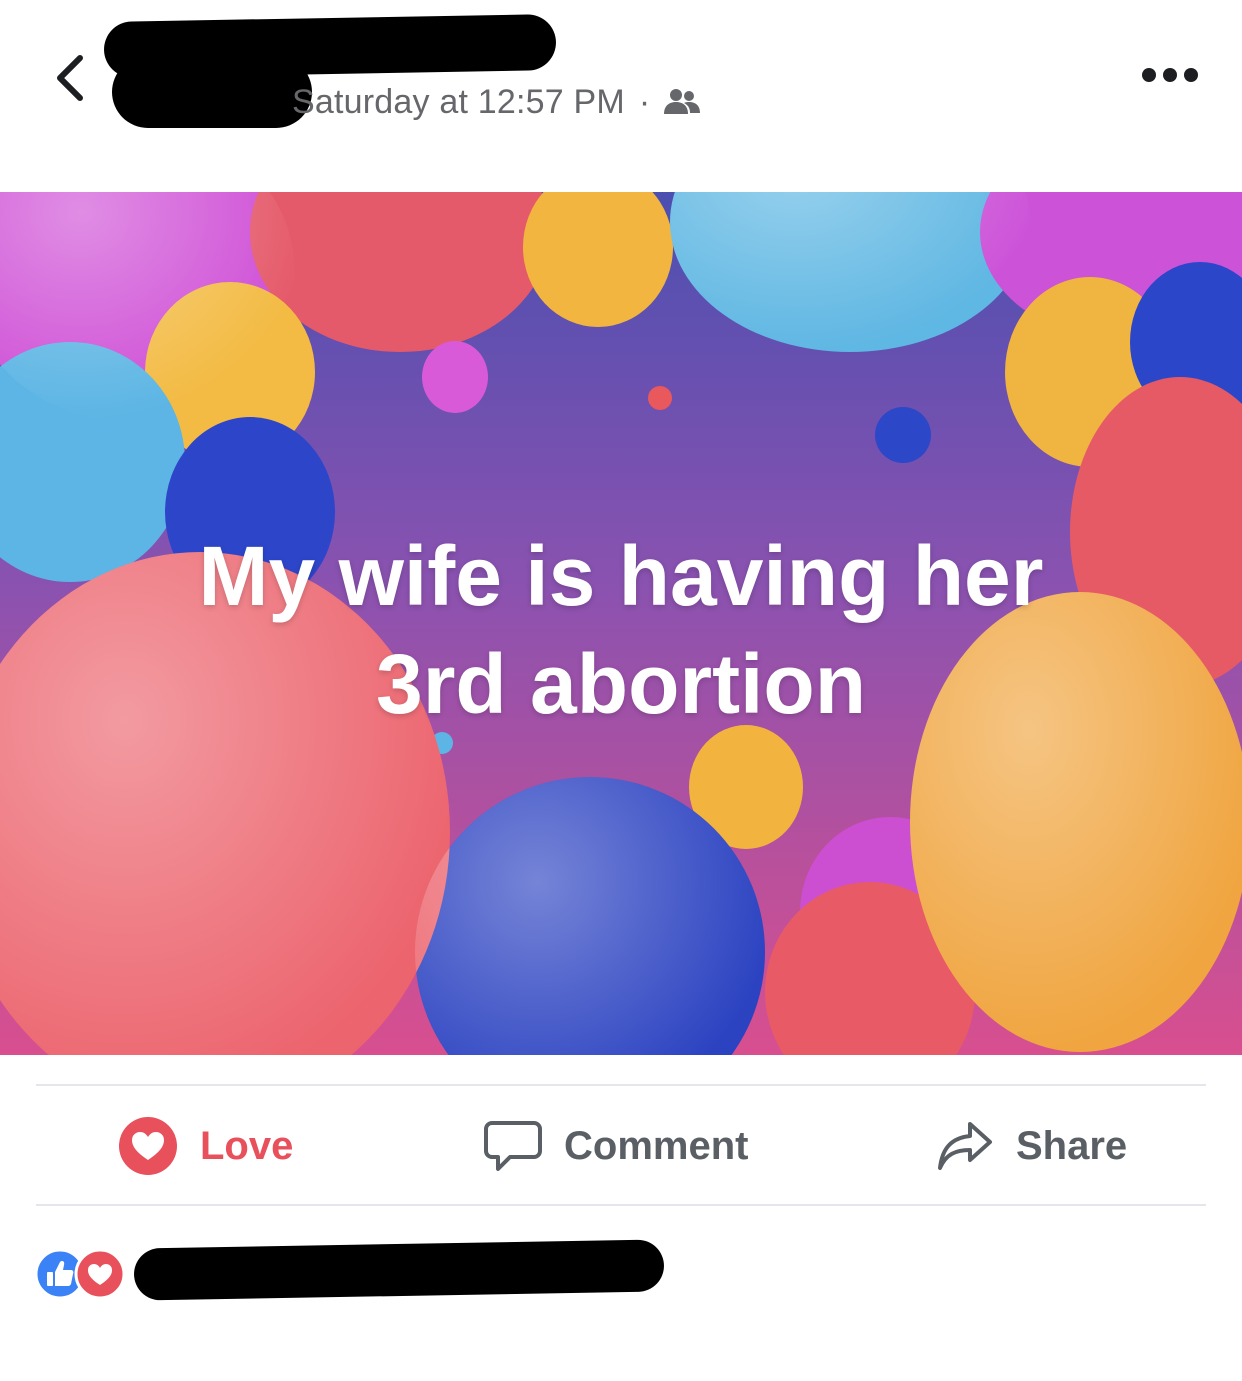 Image resolution: width=1242 pixels, height=1381 pixels. What do you see at coordinates (212, 92) in the screenshot?
I see `redacted-author-avatar` at bounding box center [212, 92].